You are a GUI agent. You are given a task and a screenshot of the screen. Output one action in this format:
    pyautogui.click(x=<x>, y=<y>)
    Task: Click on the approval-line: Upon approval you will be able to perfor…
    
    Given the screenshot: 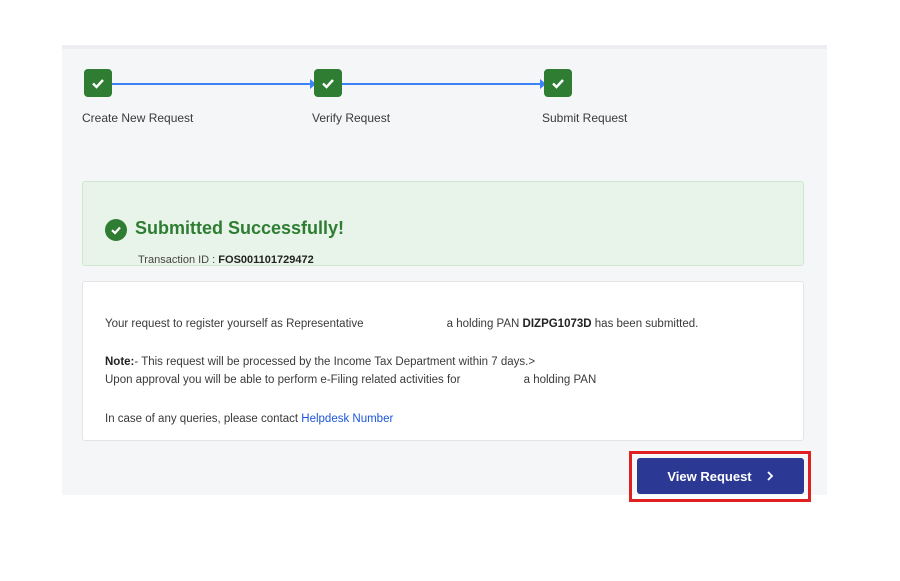 What is the action you would take?
    pyautogui.click(x=350, y=380)
    